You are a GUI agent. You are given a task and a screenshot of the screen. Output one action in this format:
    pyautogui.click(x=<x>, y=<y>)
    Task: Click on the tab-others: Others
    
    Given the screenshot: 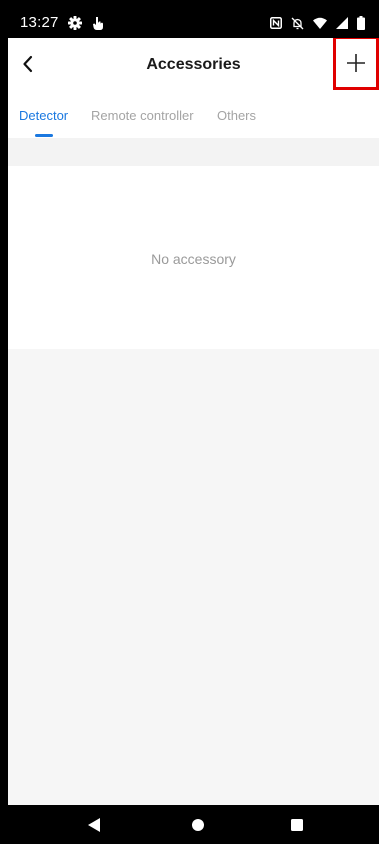 What is the action you would take?
    pyautogui.click(x=236, y=115)
    